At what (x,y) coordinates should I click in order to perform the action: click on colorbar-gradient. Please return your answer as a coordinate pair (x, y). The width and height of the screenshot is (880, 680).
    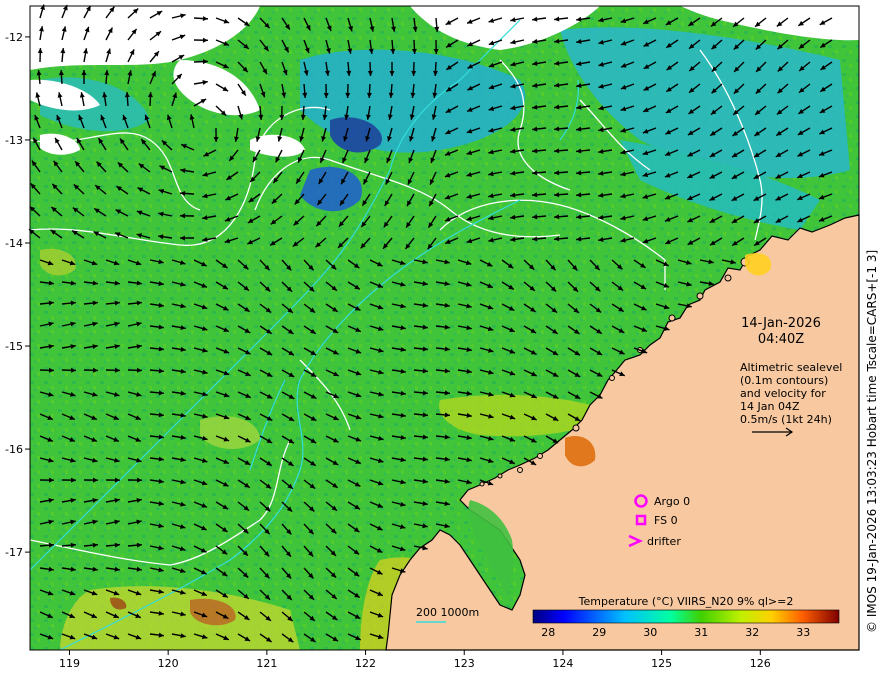
    Looking at the image, I should click on (686, 616).